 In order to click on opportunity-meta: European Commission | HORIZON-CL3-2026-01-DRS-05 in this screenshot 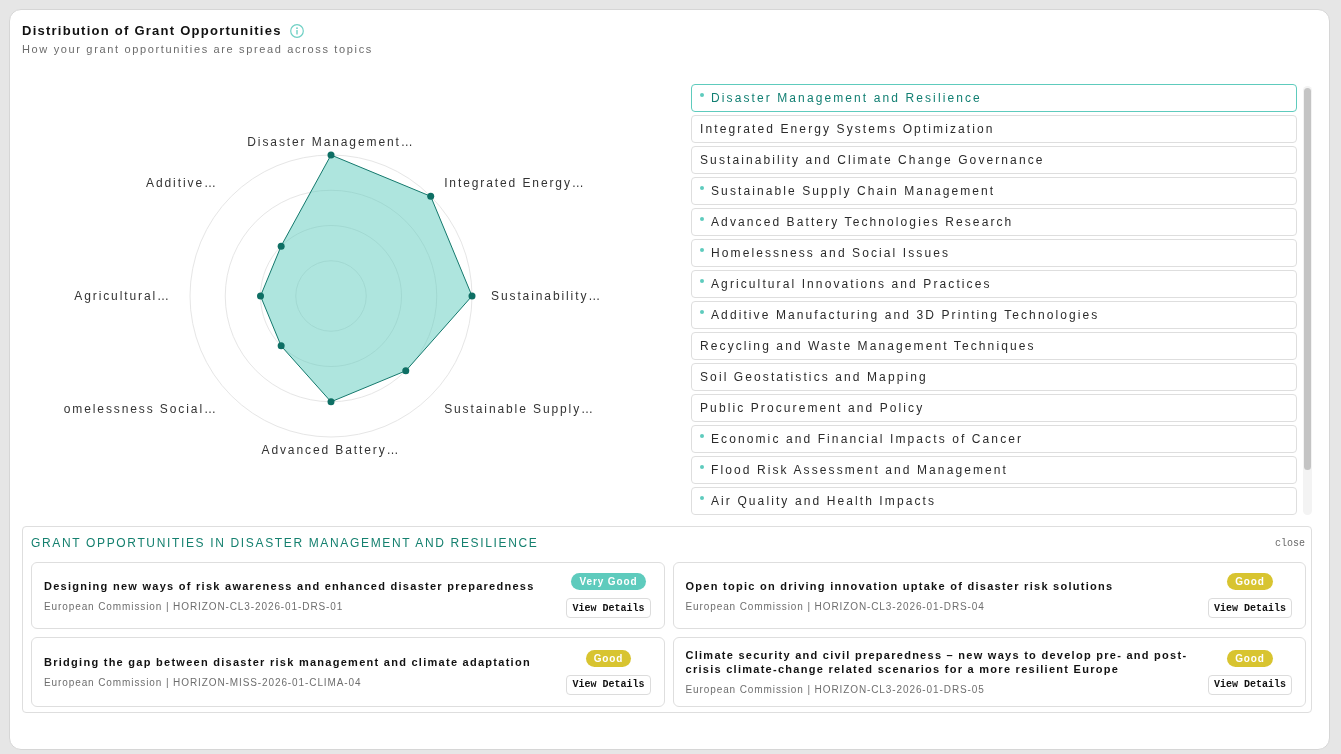, I will do `click(835, 690)`.